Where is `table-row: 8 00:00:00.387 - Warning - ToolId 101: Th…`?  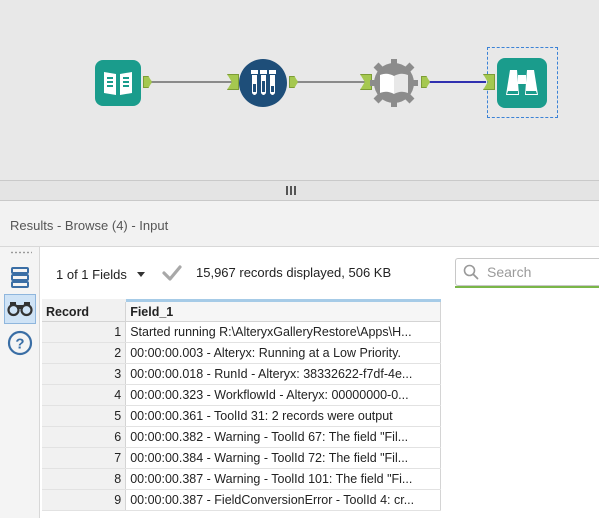
table-row: 8 00:00:00.387 - Warning - ToolId 101: Th… is located at coordinates (241, 479).